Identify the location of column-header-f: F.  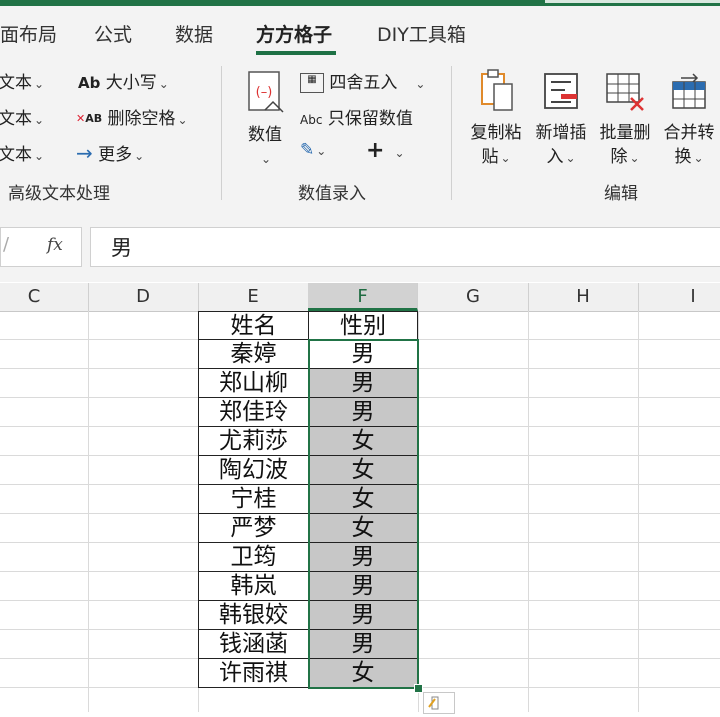
(363, 297).